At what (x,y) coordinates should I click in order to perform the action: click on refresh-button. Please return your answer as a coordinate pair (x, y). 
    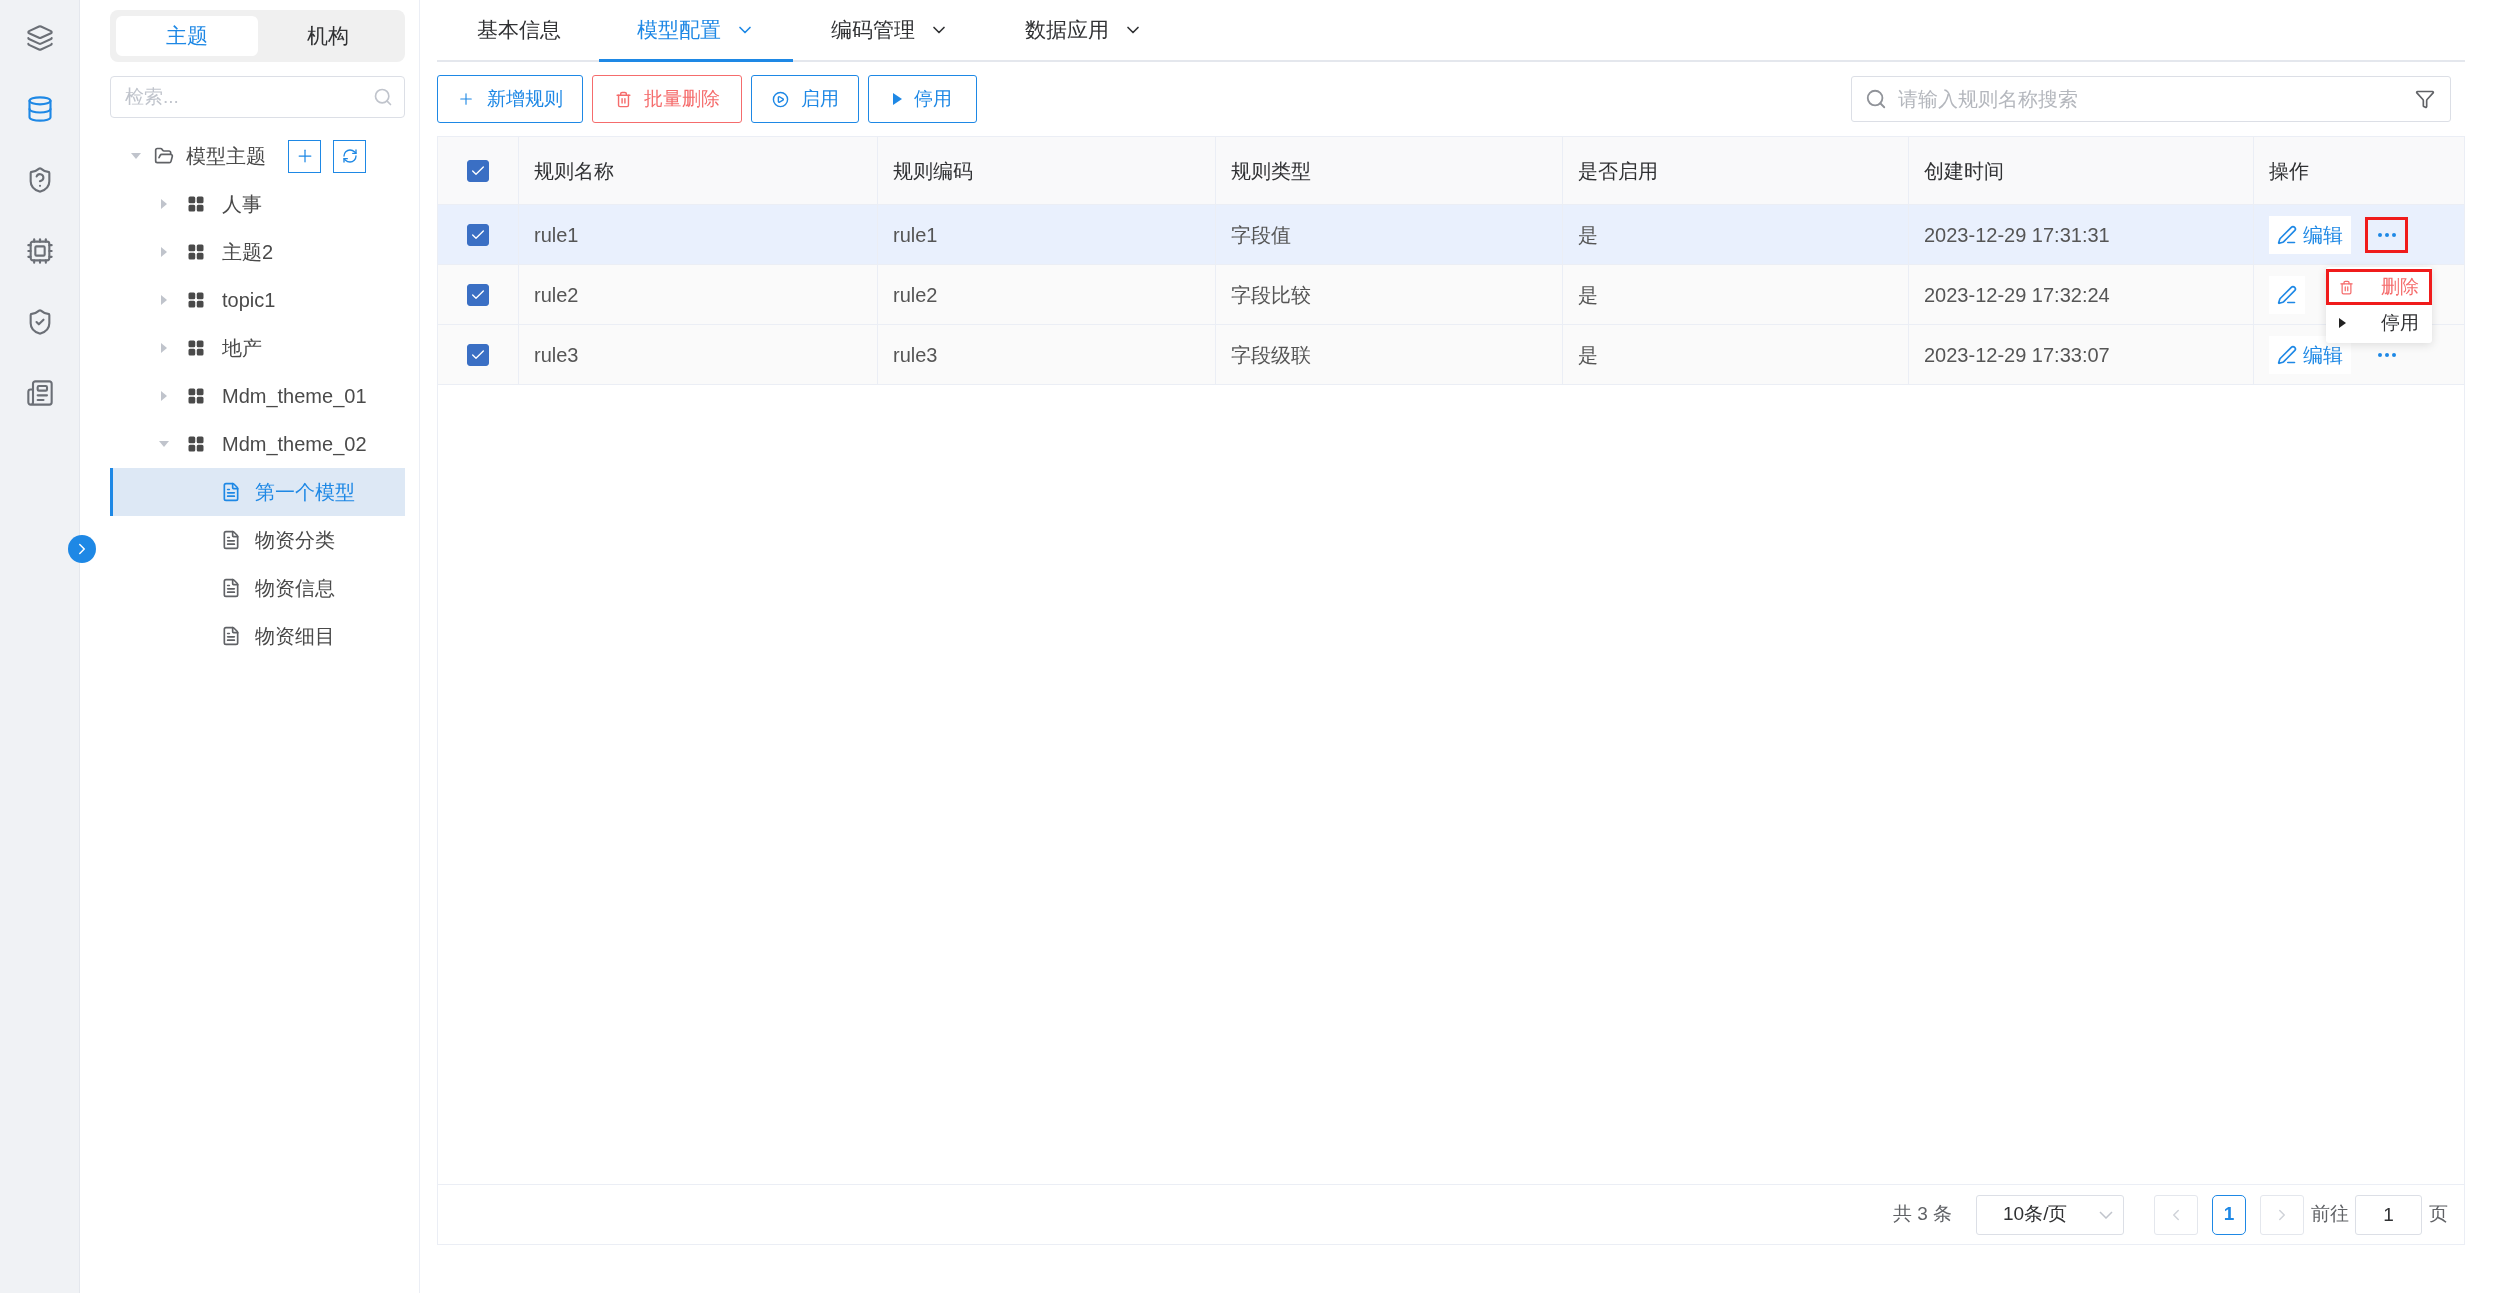
    Looking at the image, I should click on (349, 156).